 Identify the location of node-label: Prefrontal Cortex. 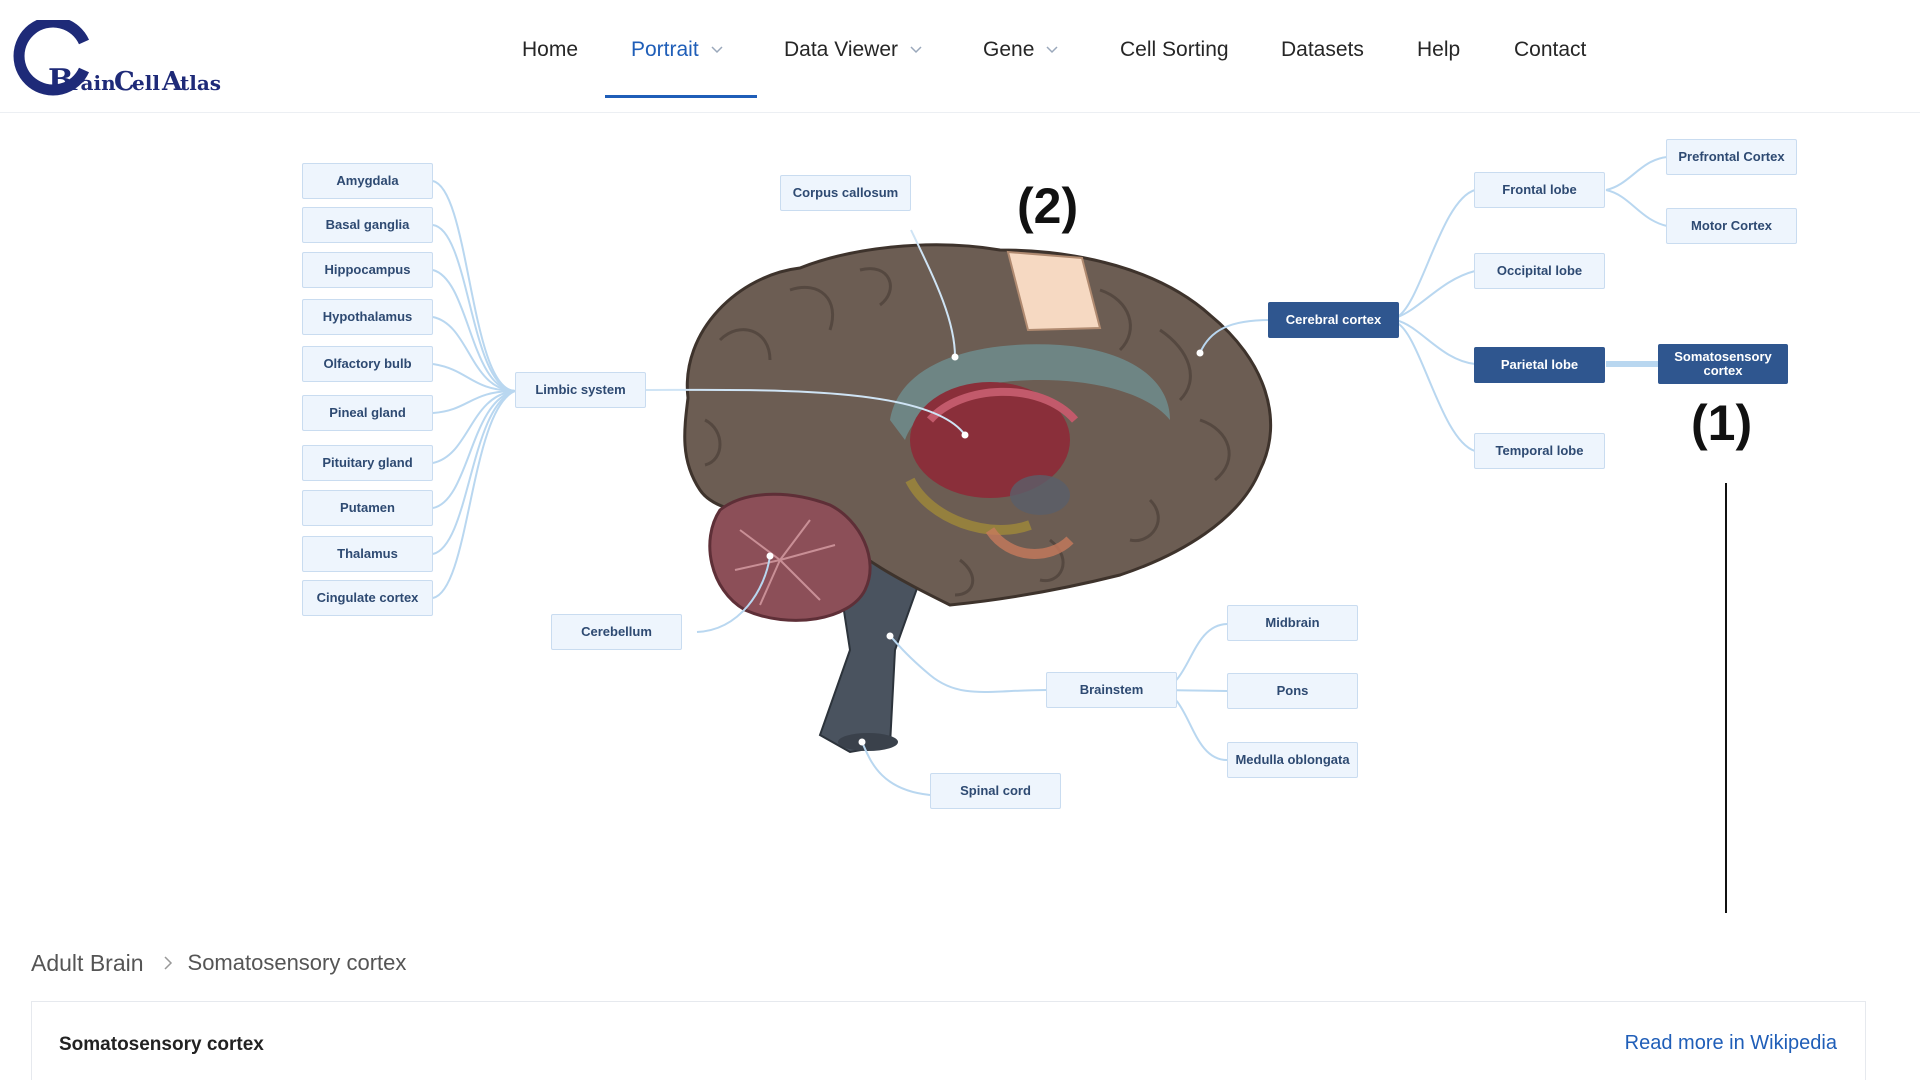
(1731, 156).